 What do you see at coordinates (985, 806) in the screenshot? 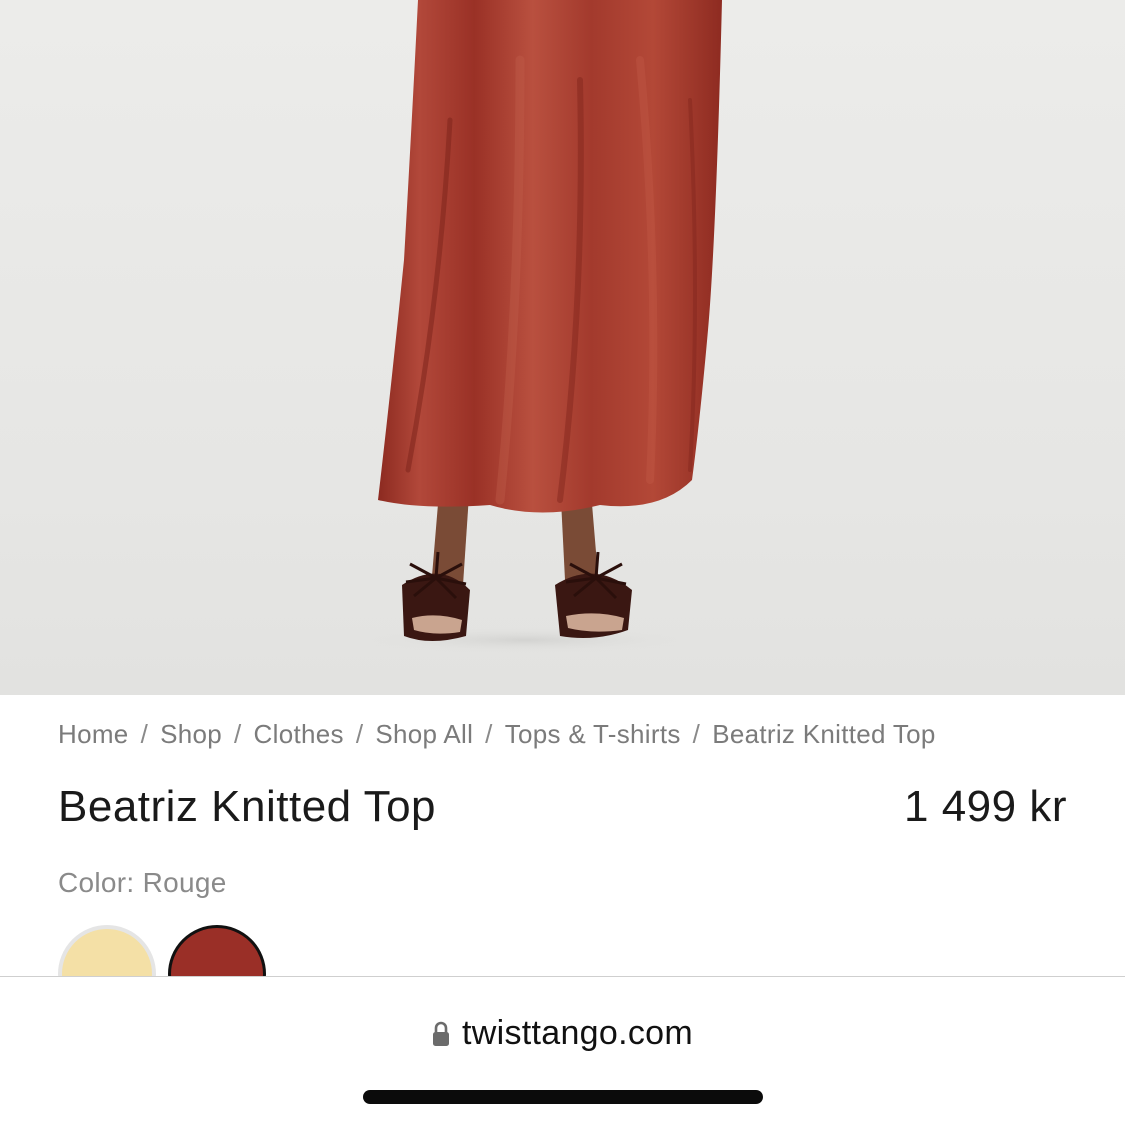
I see `product-price: 1 499 kr` at bounding box center [985, 806].